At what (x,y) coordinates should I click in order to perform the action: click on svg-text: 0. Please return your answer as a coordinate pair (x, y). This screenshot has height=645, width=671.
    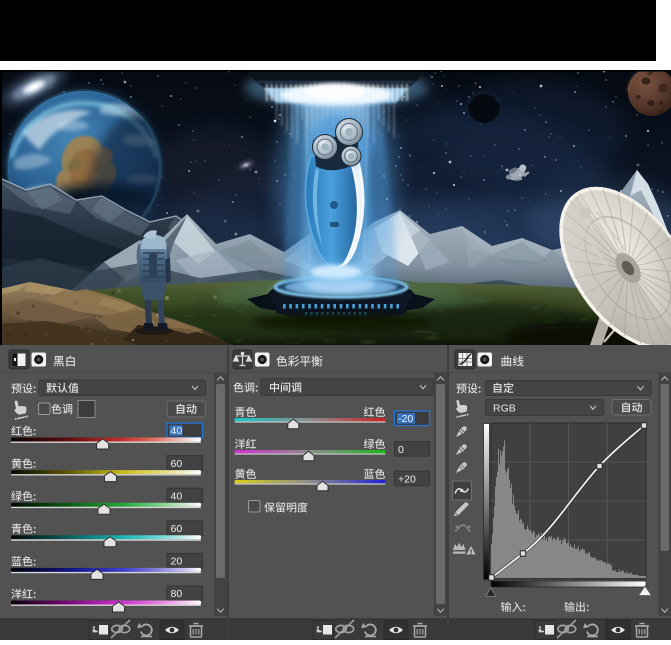
    Looking at the image, I should click on (401, 450).